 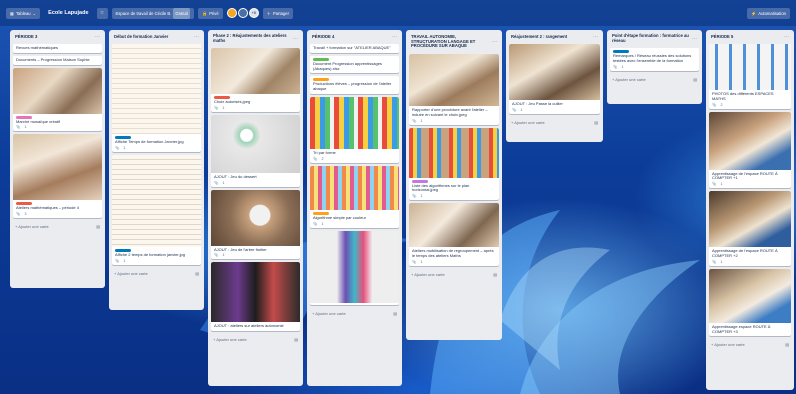 I want to click on list-card: Marché mosaïque créatif 📎 1, so click(x=57, y=99).